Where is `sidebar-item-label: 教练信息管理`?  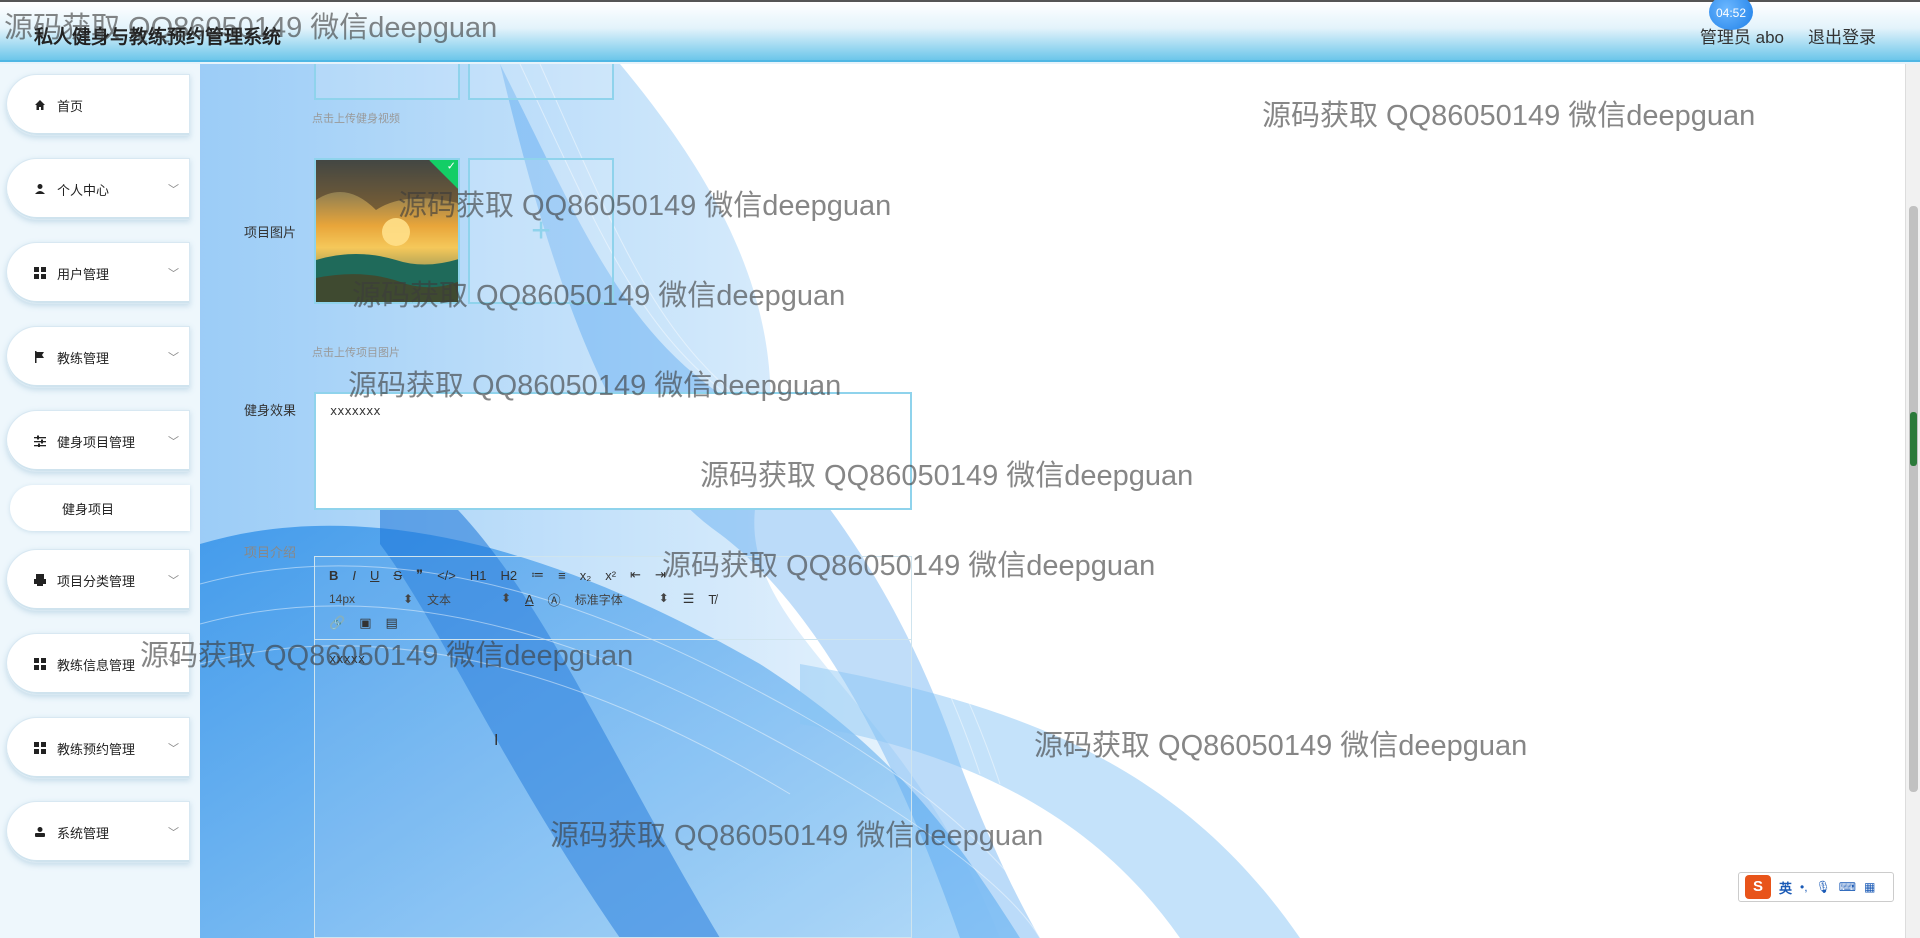
sidebar-item-label: 教练信息管理 is located at coordinates (96, 665).